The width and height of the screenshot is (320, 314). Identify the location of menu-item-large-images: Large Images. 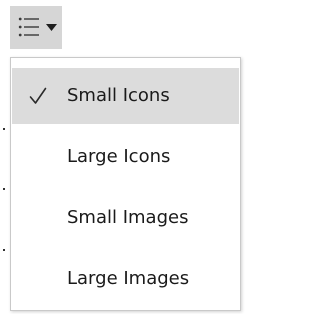
(125, 279).